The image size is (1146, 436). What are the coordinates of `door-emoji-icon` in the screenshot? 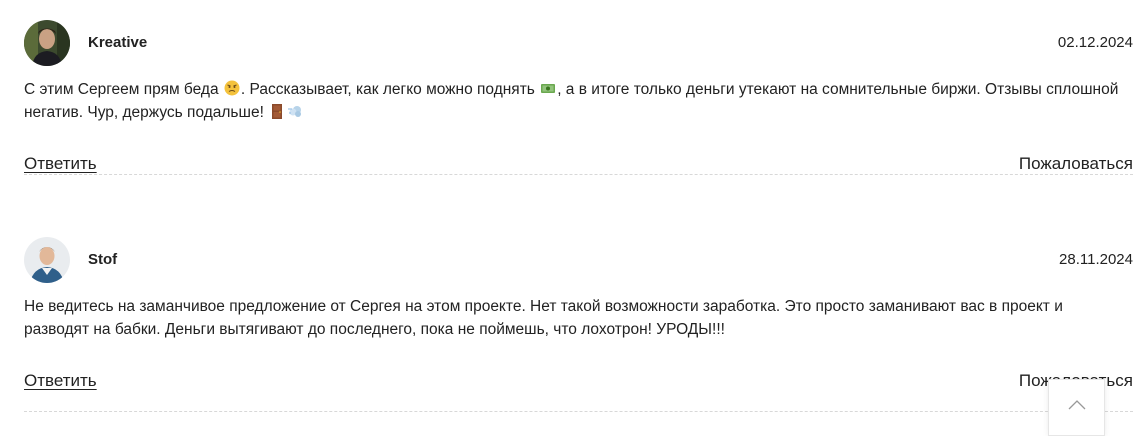 It's located at (277, 111).